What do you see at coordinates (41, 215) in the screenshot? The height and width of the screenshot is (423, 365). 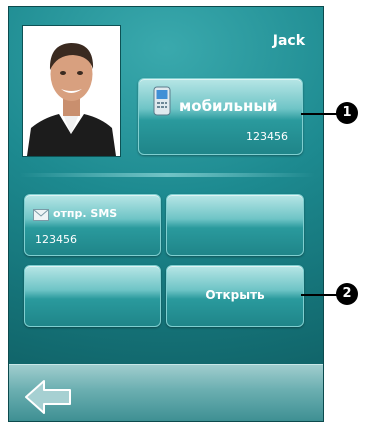 I see `envelope-icon` at bounding box center [41, 215].